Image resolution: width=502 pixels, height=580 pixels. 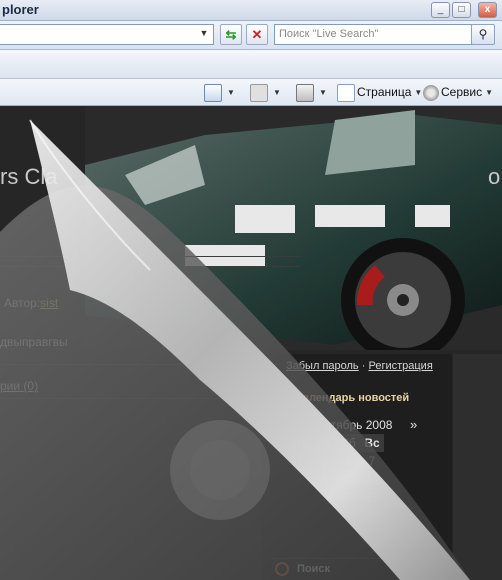 I want to click on calendar-grid: Чт Пт Сб Вс 5 6 7 2 13 14 20 21 28, so click(x=336, y=479).